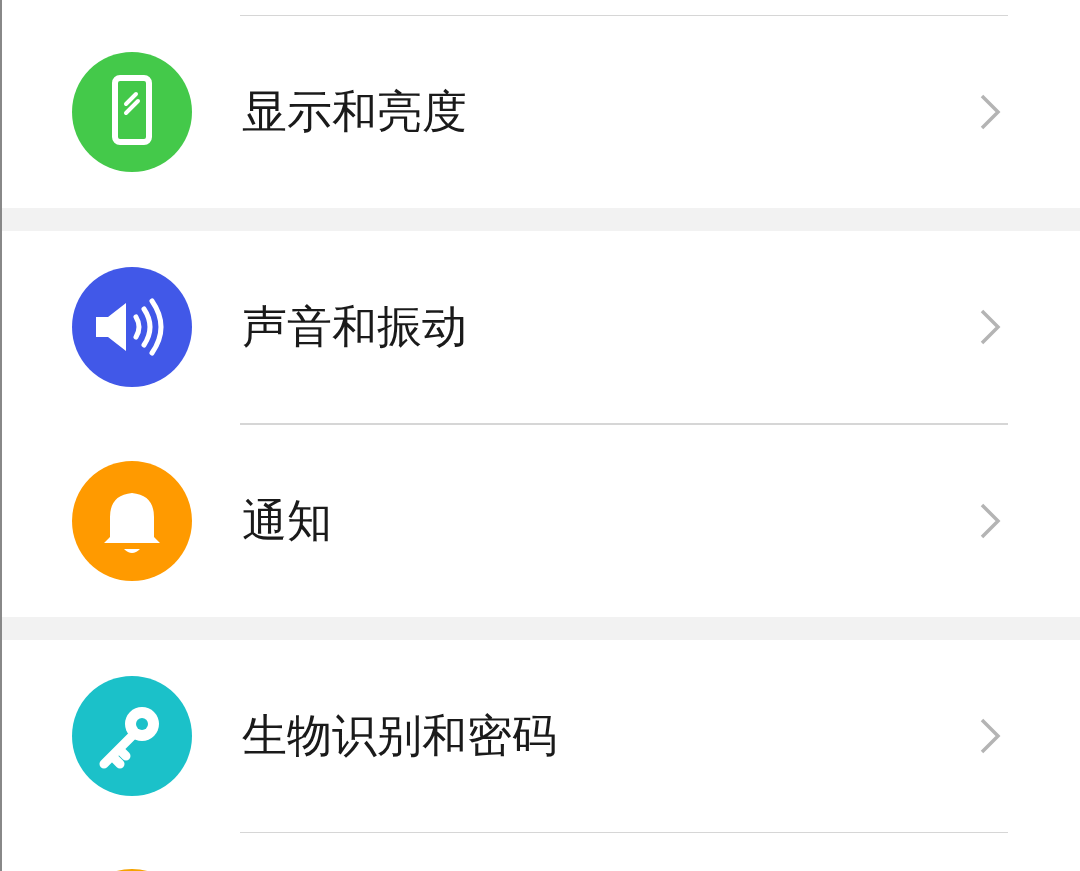 The image size is (1080, 871). Describe the element at coordinates (610, 735) in the screenshot. I see `menu-item-label: 生物识别和密码` at that location.